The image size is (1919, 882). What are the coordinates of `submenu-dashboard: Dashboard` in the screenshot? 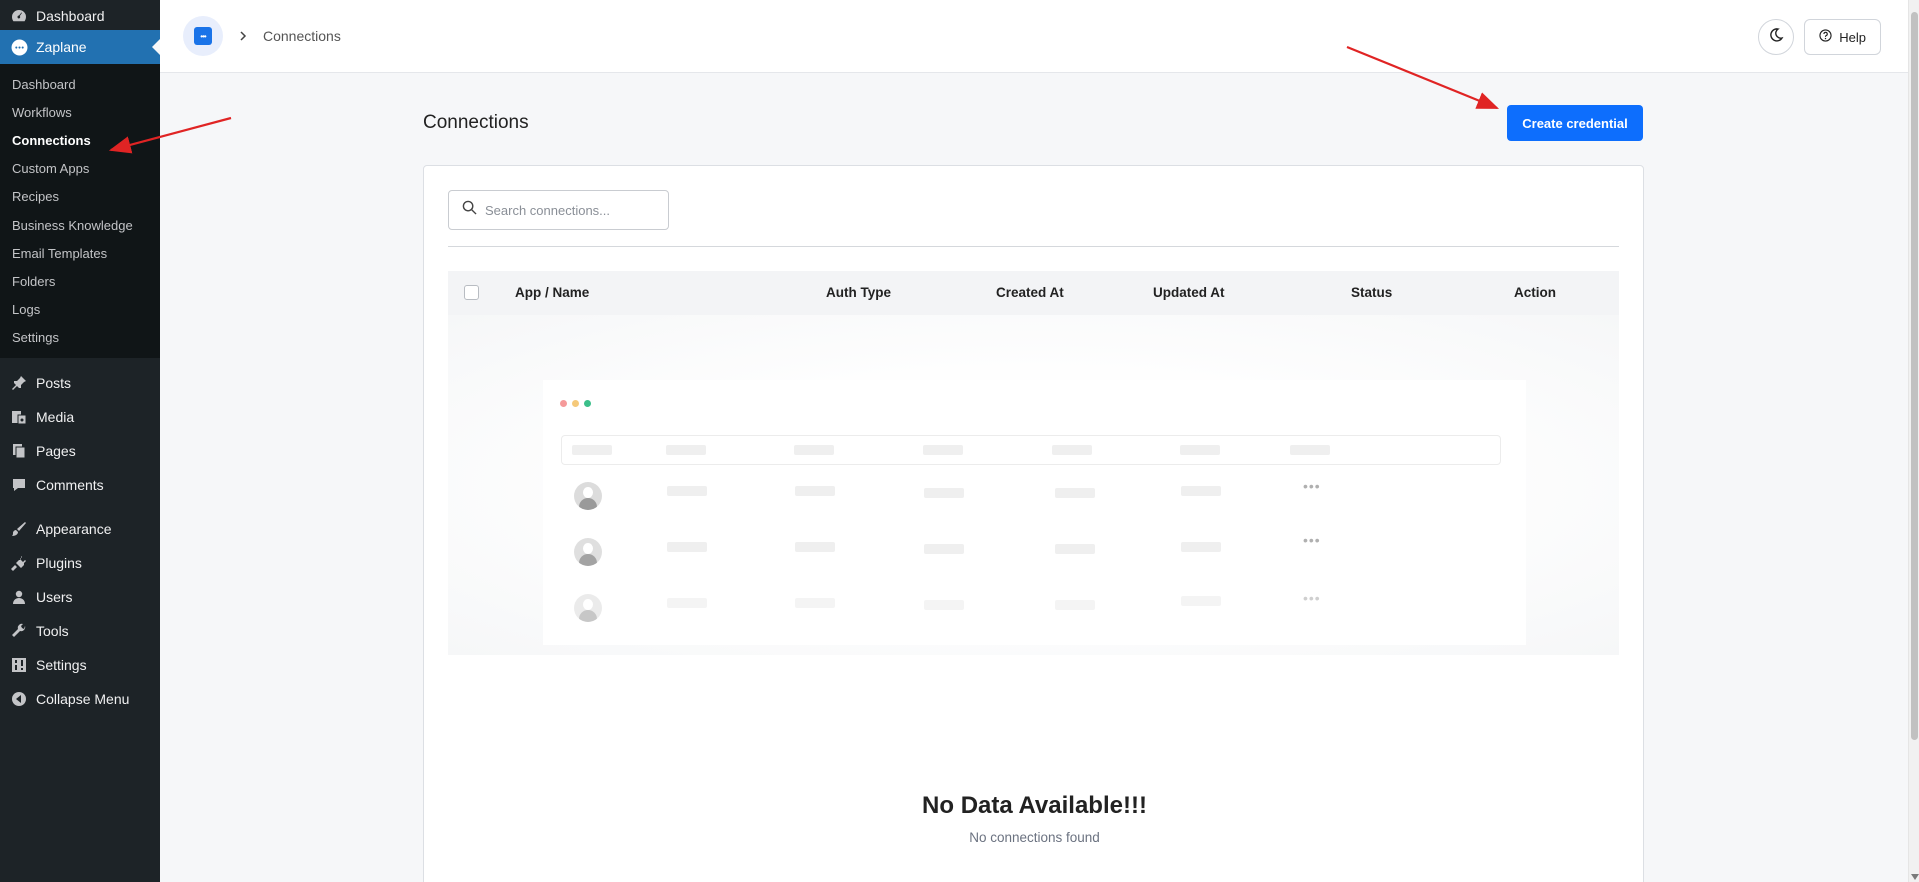 It's located at (80, 84).